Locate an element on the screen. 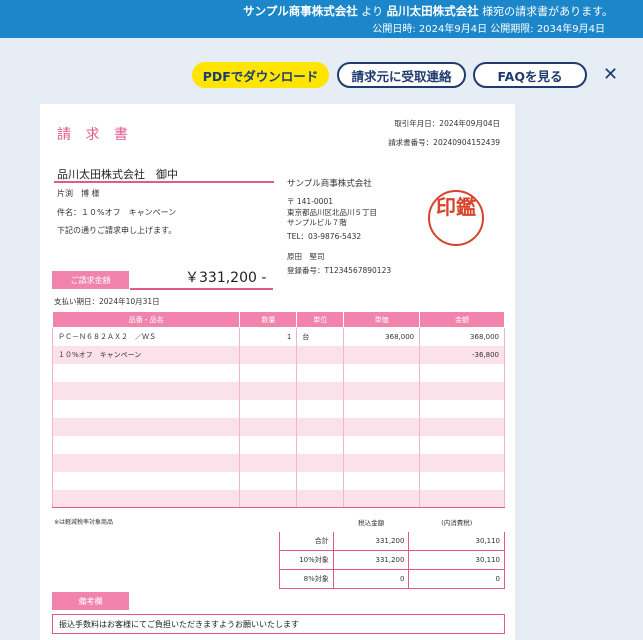  issuer-person: 原田 堅司 is located at coordinates (306, 256).